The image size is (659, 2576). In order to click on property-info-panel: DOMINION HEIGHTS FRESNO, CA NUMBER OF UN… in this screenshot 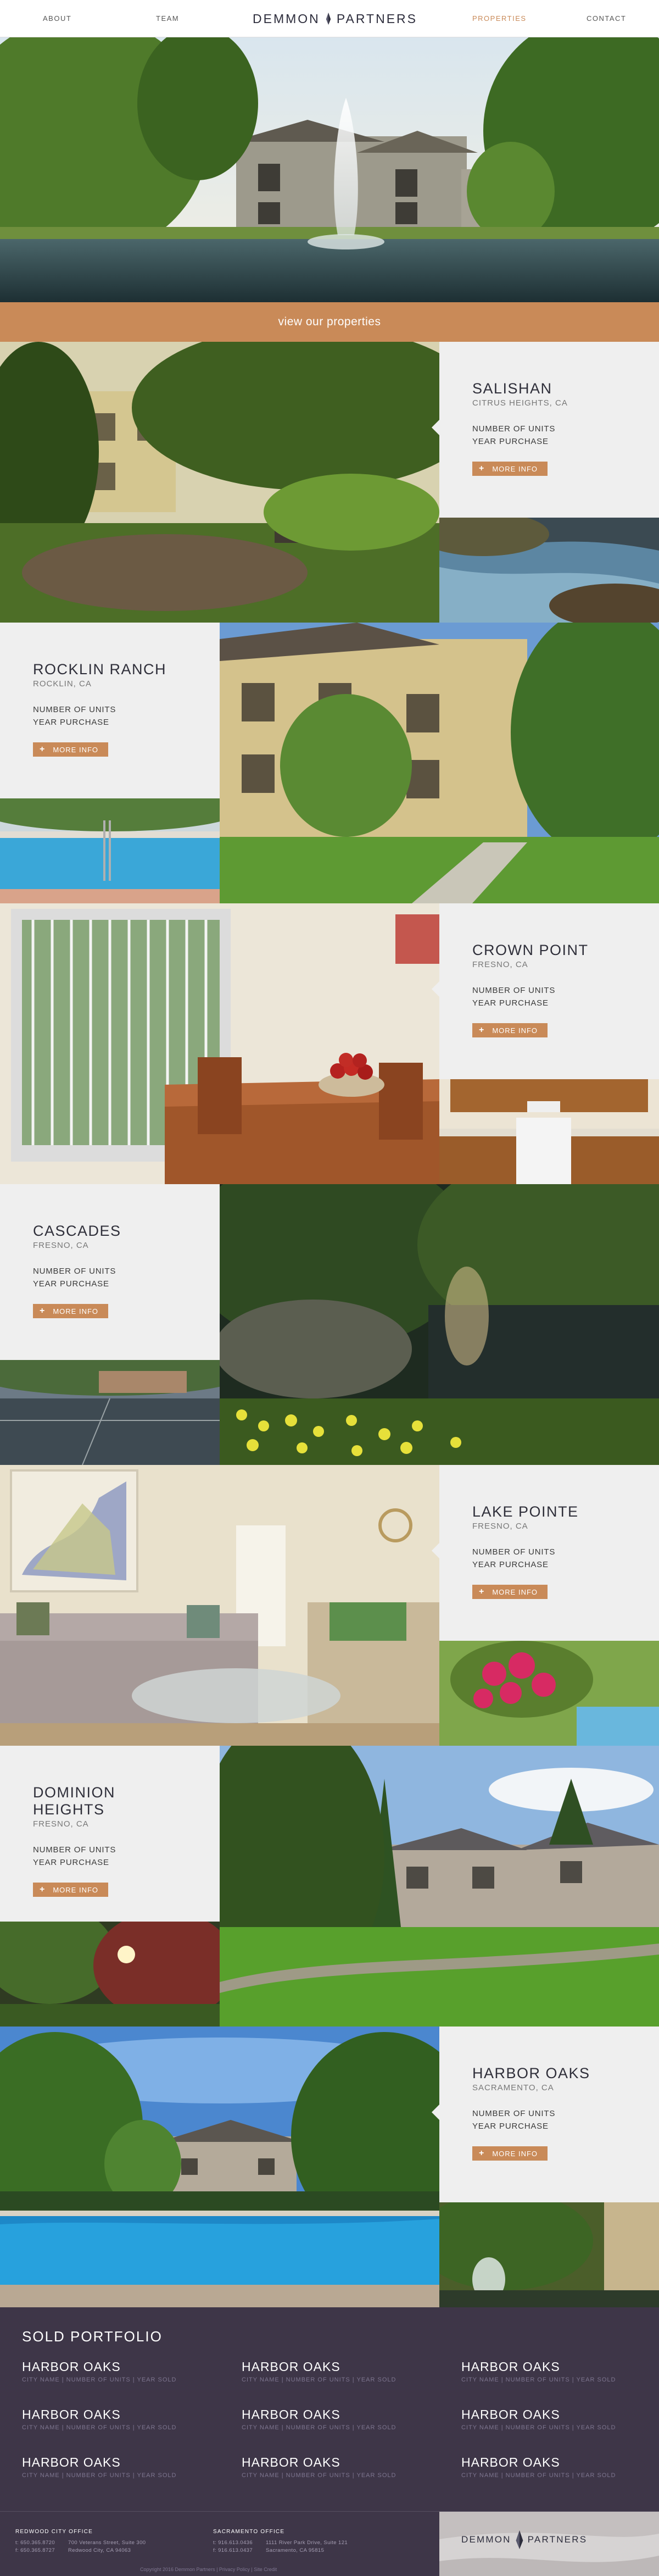, I will do `click(114, 1834)`.